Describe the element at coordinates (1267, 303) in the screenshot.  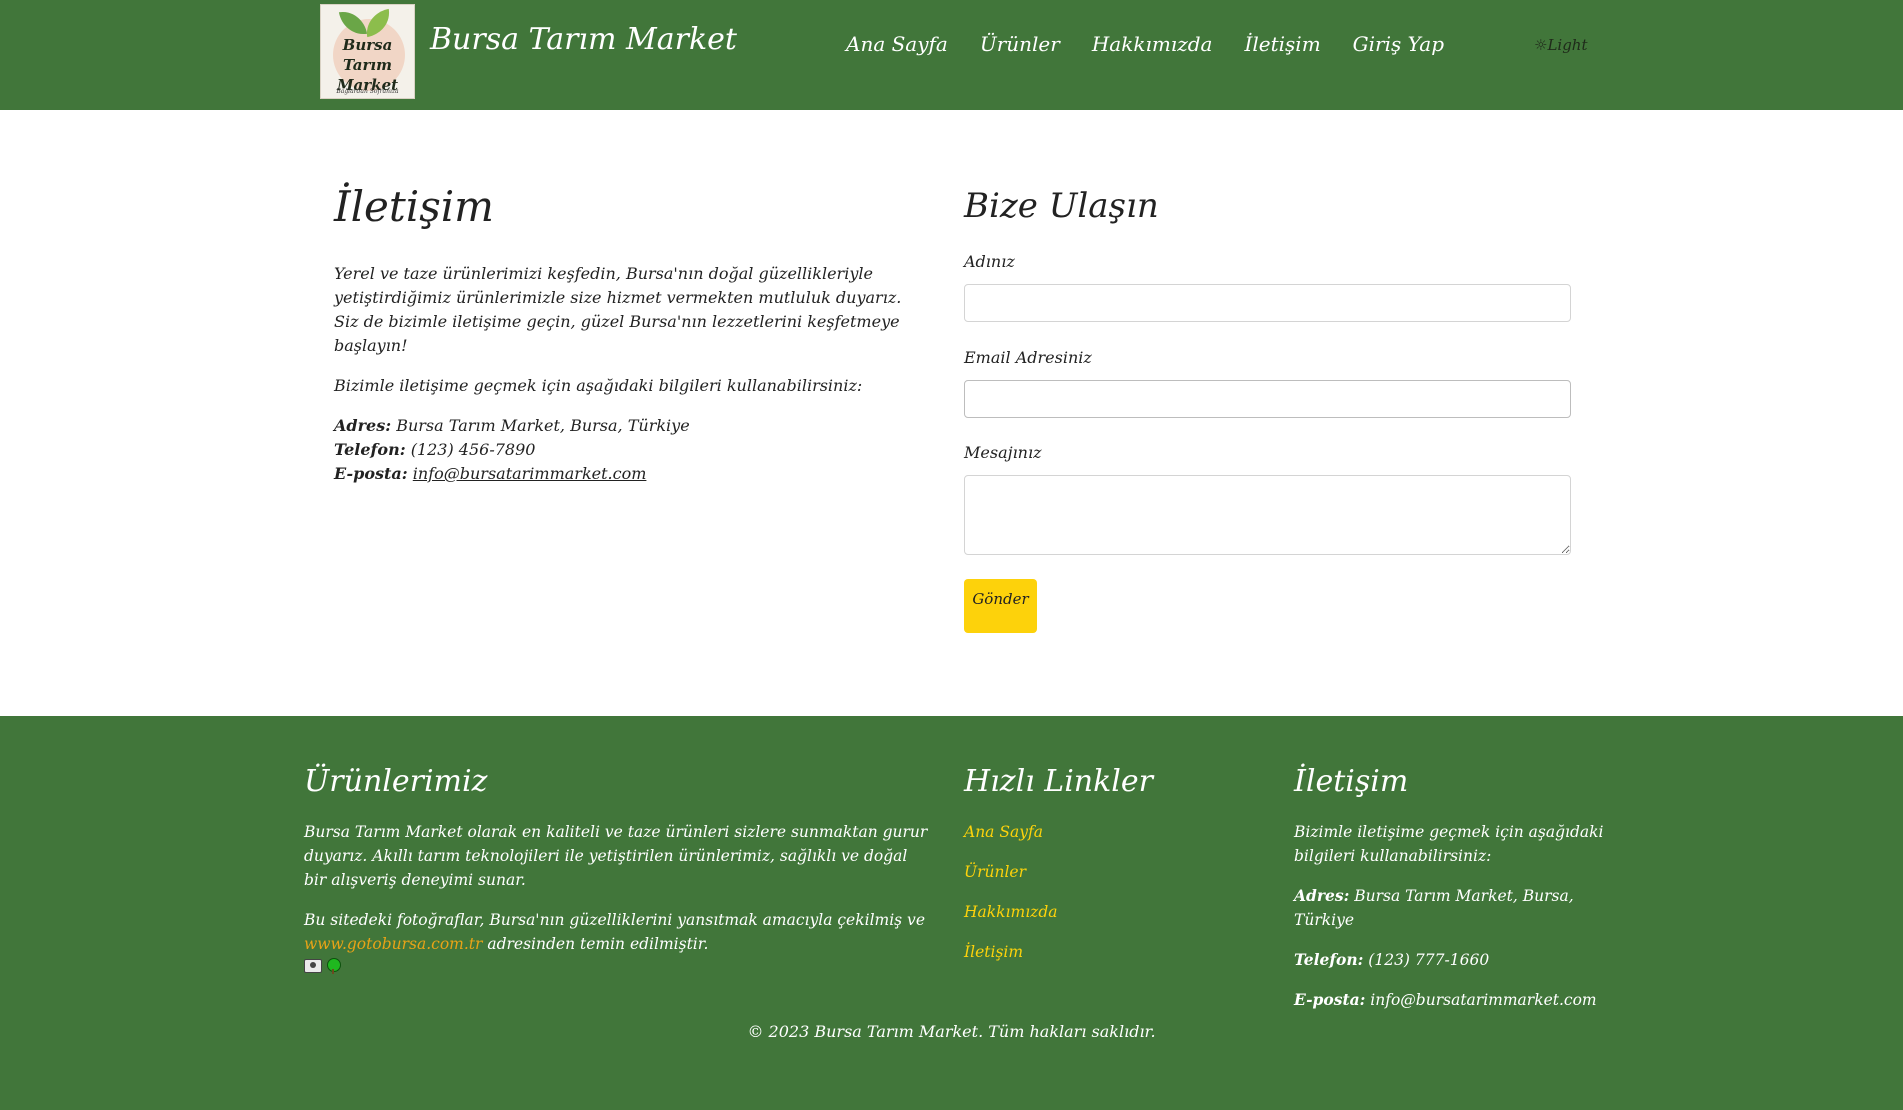
I see `name-field` at that location.